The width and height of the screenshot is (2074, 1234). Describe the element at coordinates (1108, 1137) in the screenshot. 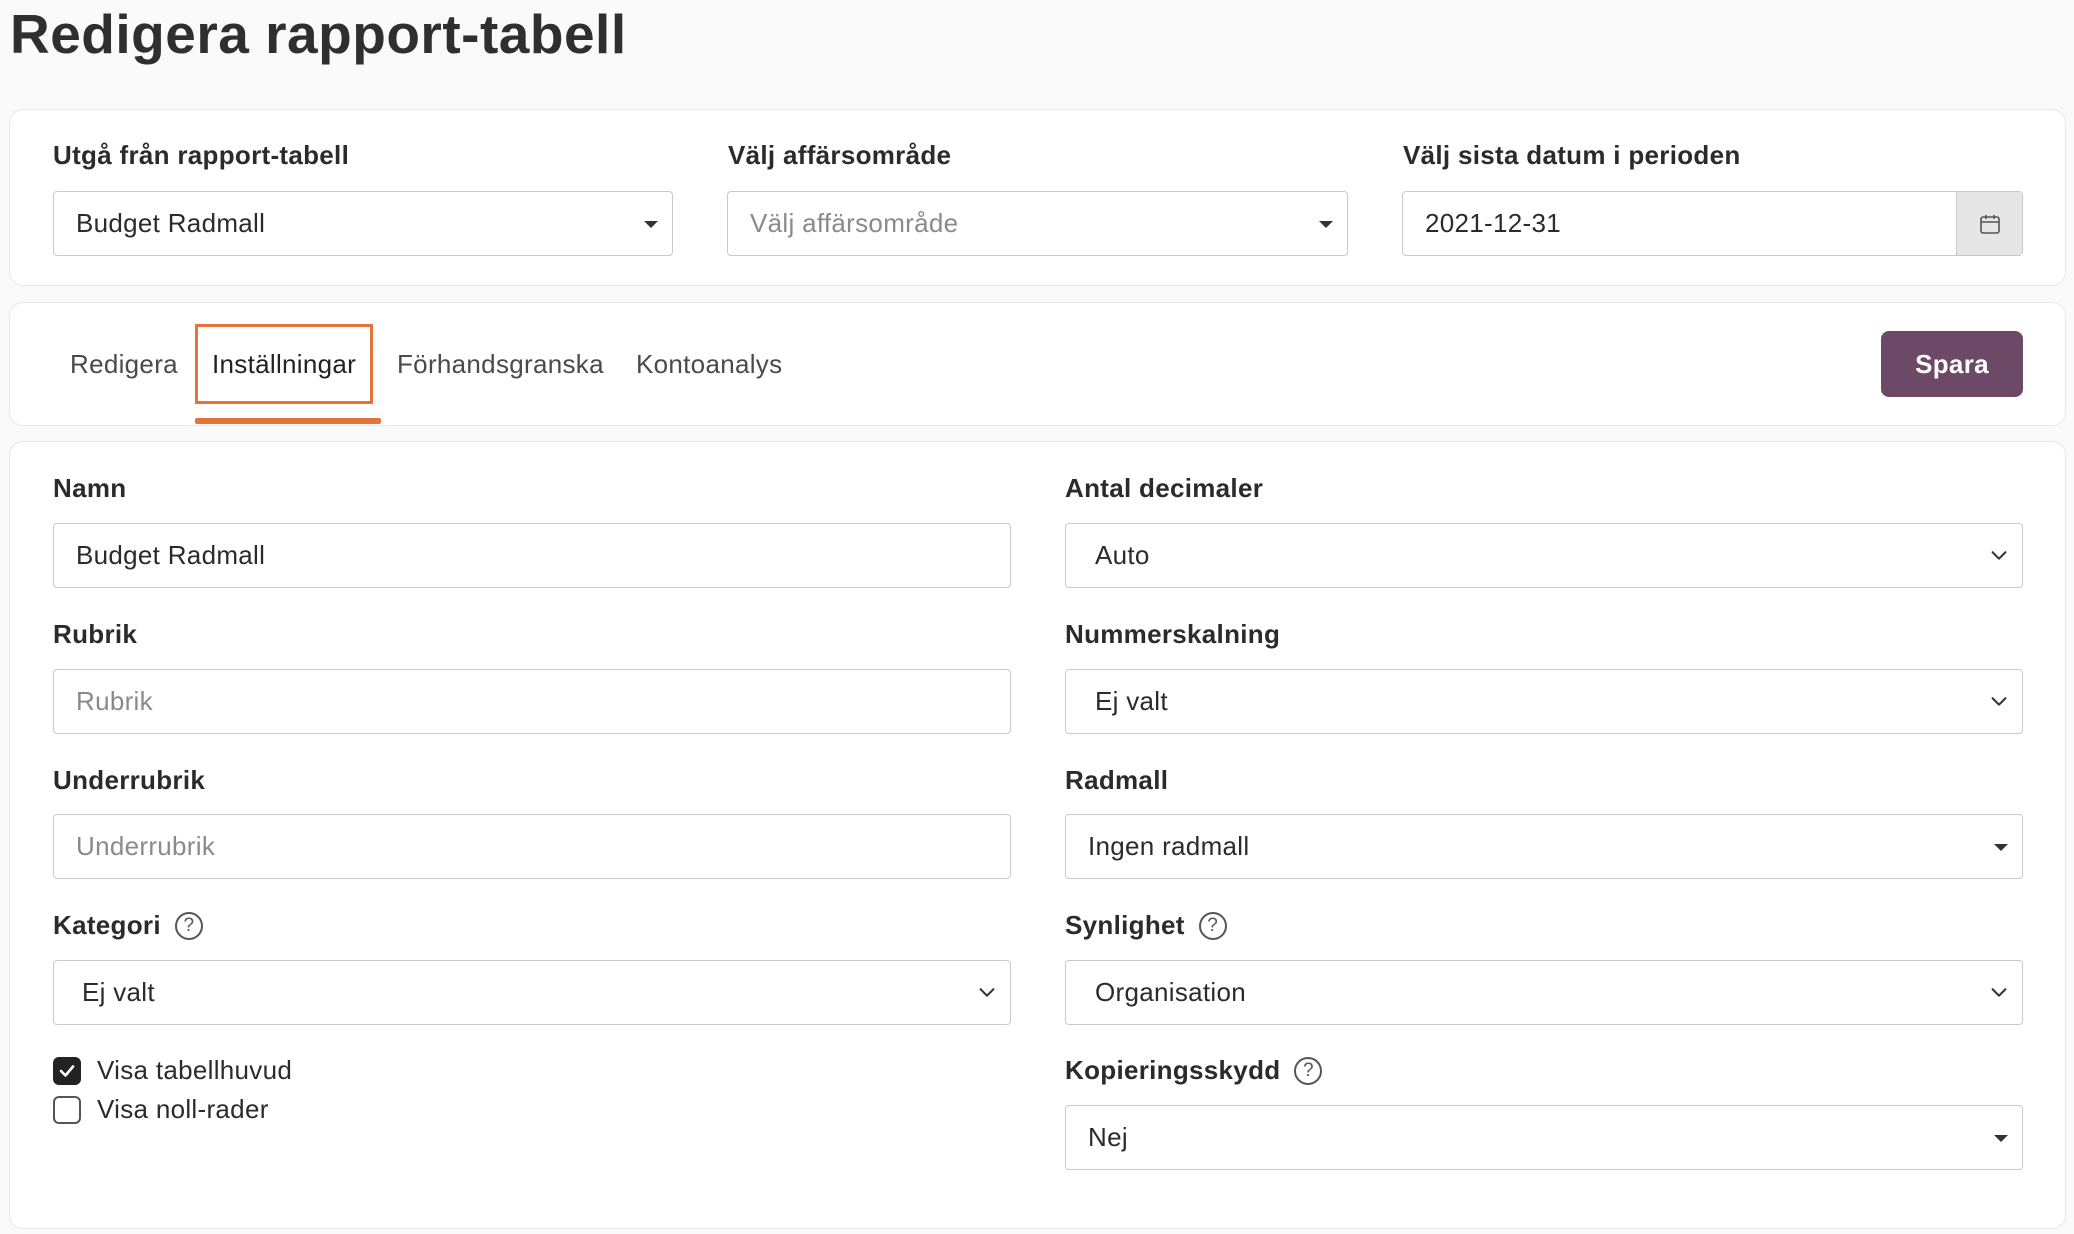

I see `copy-protection-value: Nej` at that location.